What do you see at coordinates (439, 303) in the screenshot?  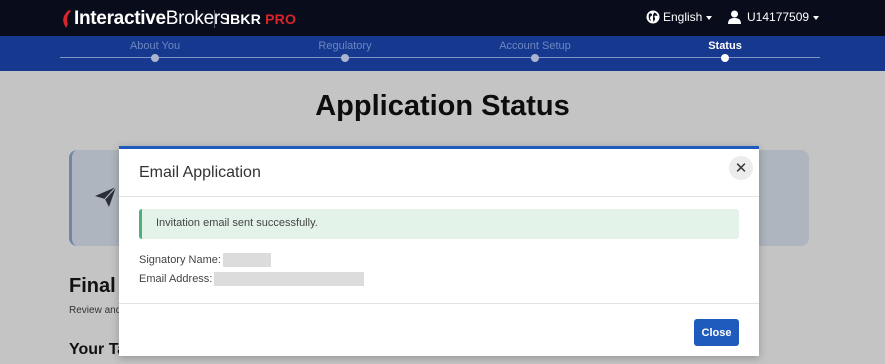 I see `modal-footer-divider` at bounding box center [439, 303].